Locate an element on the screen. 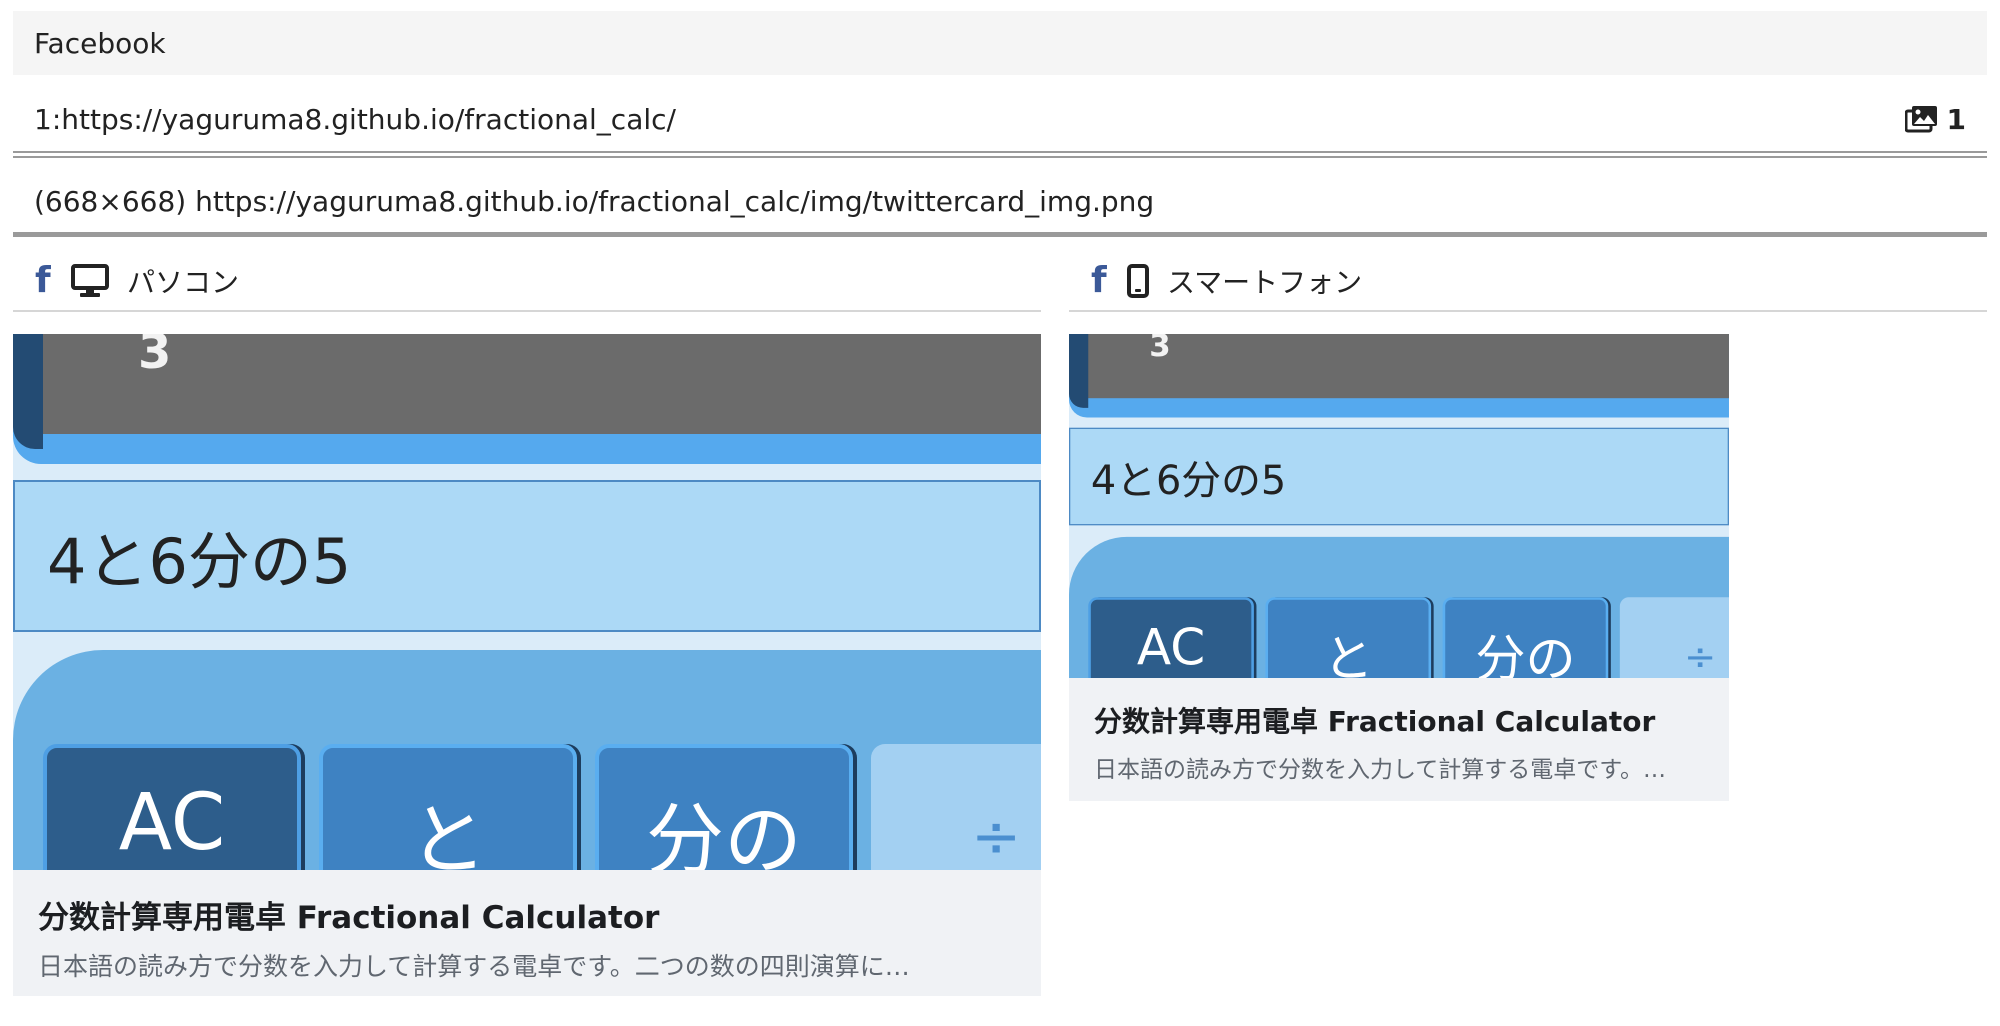 This screenshot has height=1026, width=2000. section-header-pc: f パソコン is located at coordinates (527, 282).